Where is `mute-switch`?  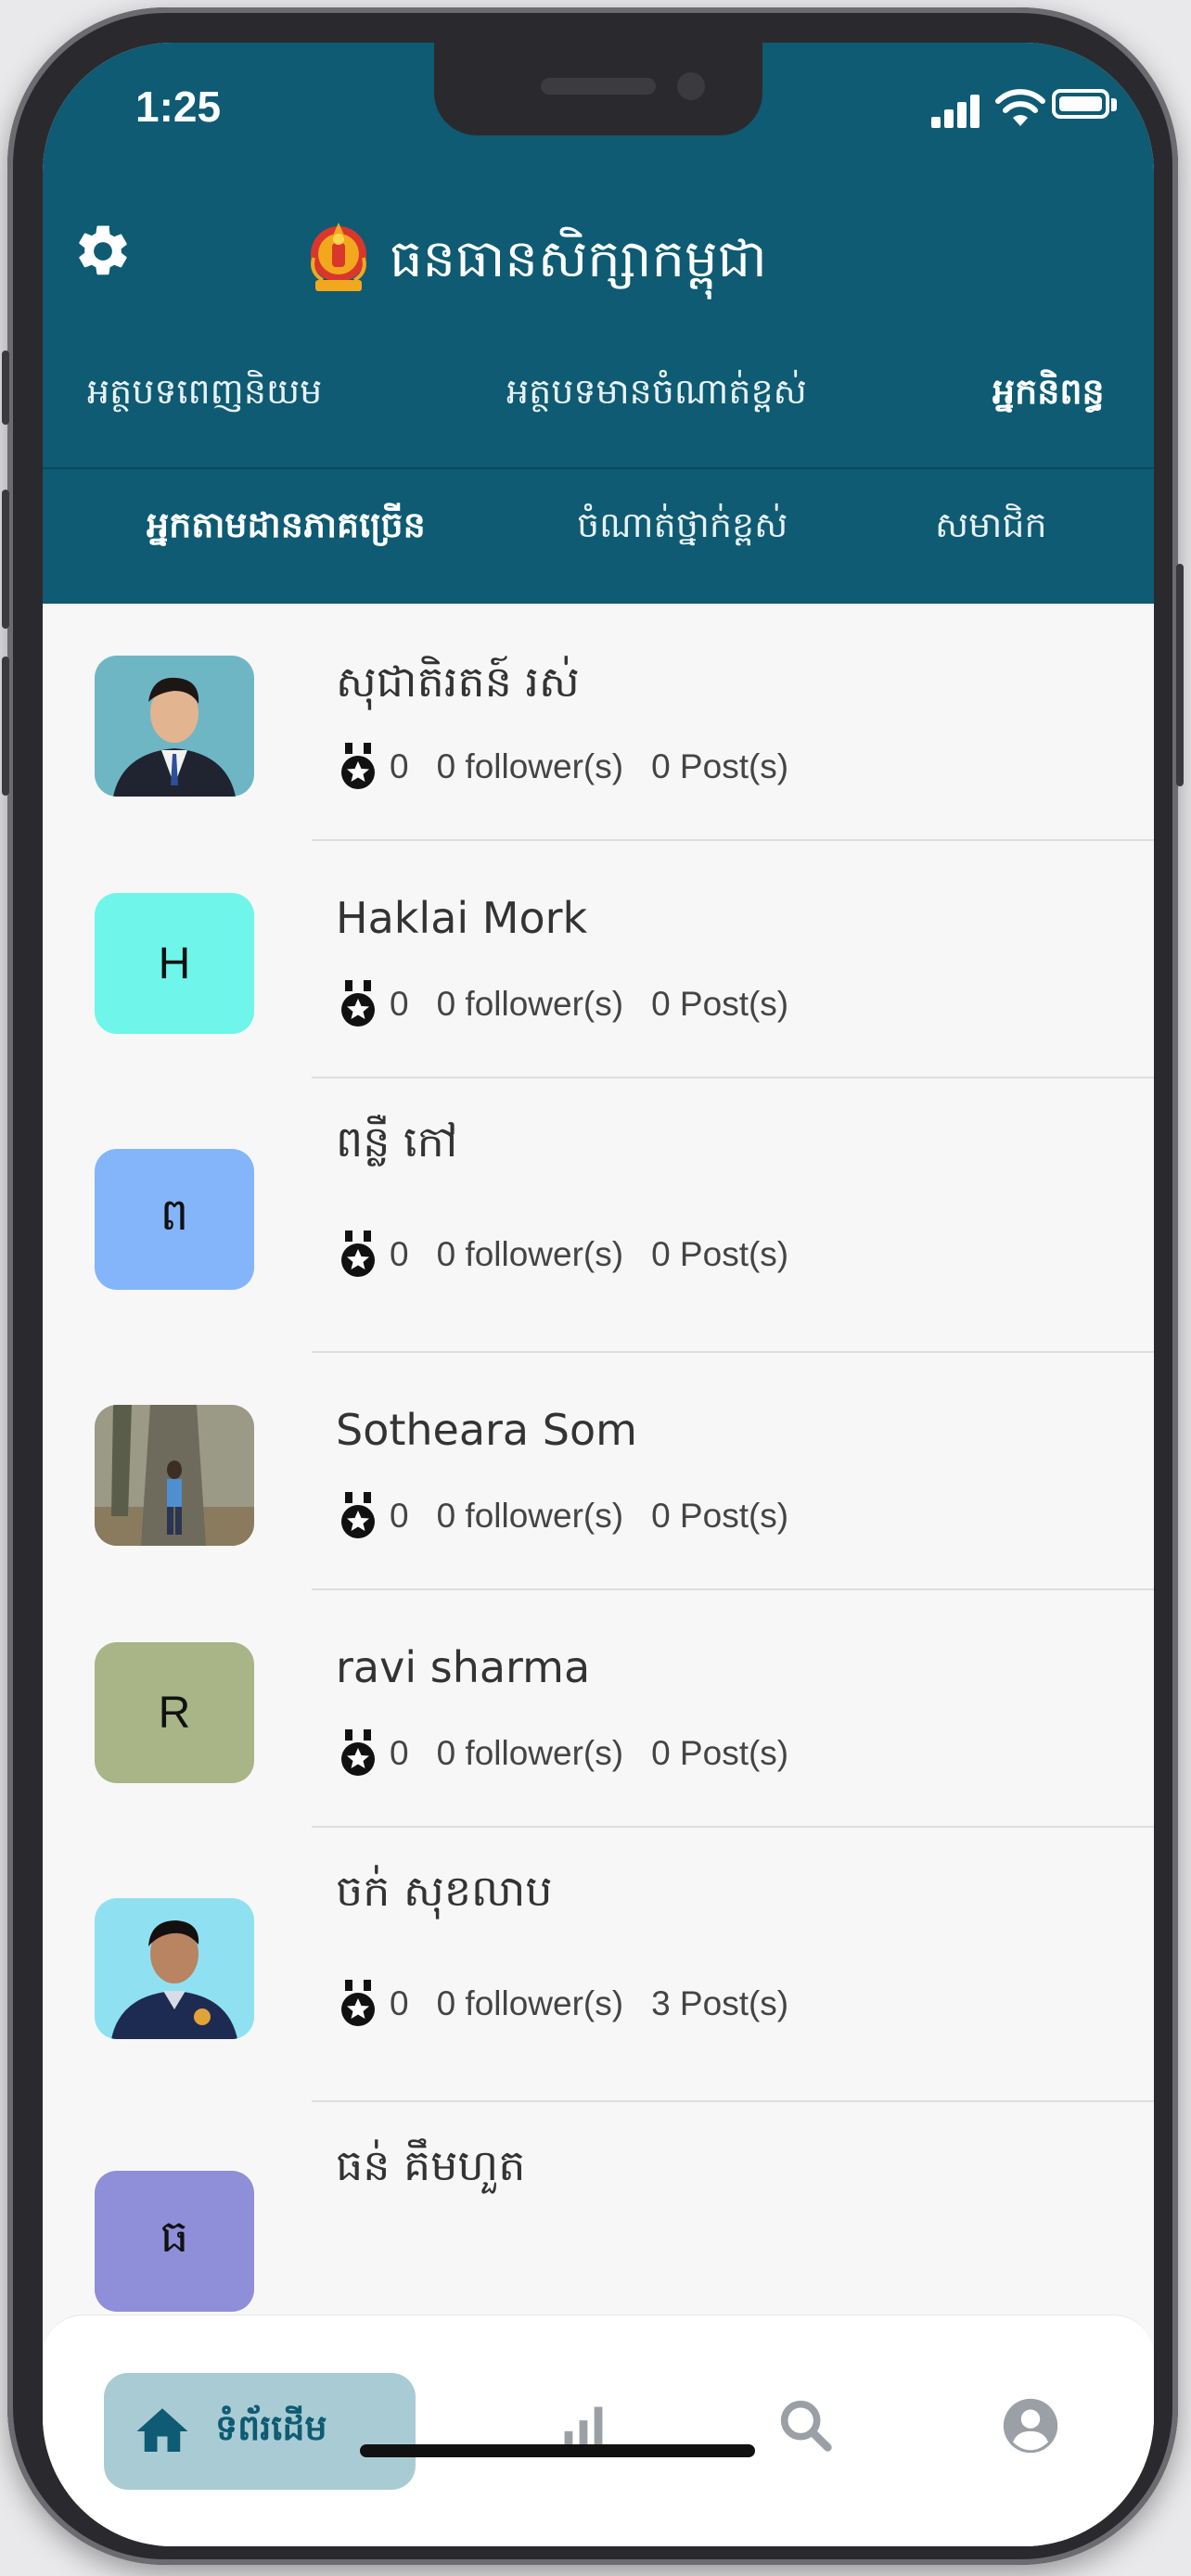 mute-switch is located at coordinates (6, 388).